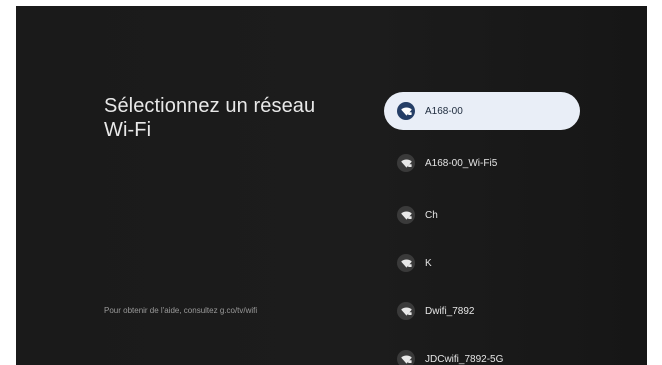 The height and width of the screenshot is (365, 662). I want to click on network-item-a168-00: A168-00, so click(482, 111).